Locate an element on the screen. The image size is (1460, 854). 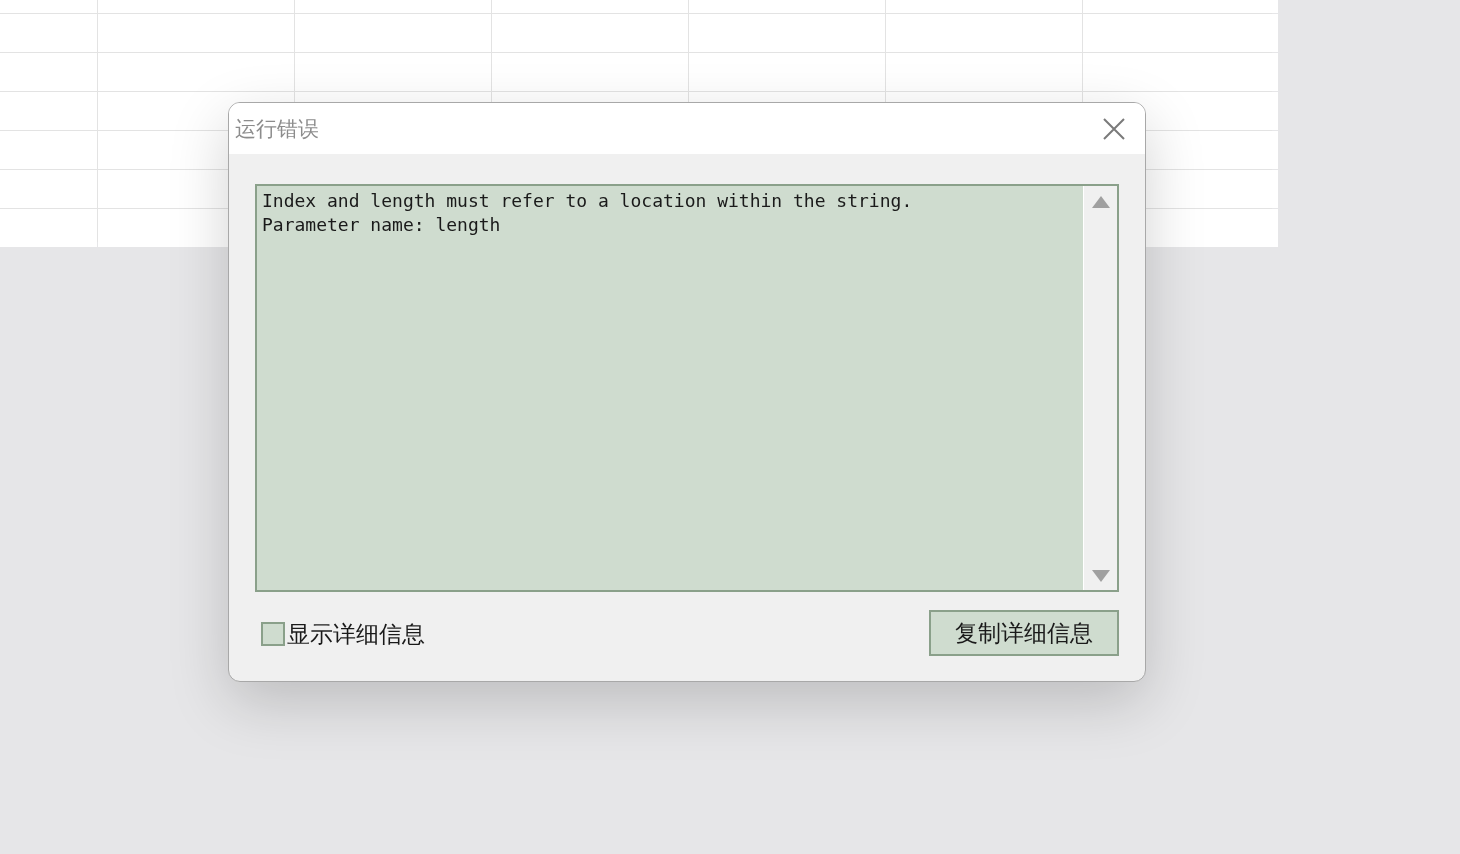
checkbox is located at coordinates (273, 634).